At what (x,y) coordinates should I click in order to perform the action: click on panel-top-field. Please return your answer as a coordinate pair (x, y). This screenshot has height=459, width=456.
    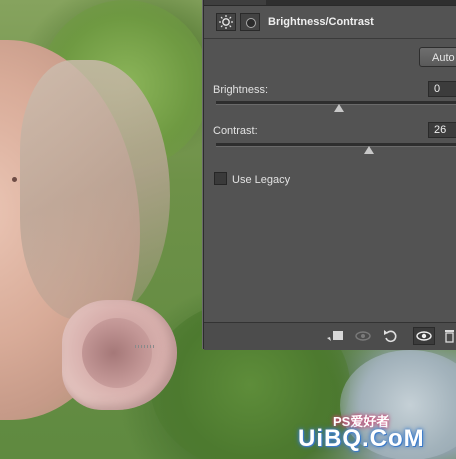
    Looking at the image, I should click on (361, 2).